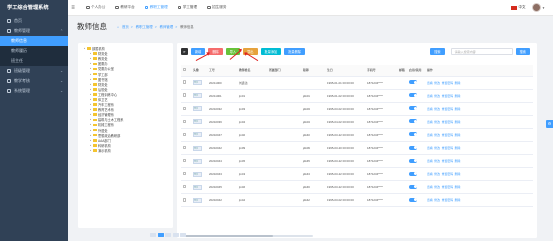 The image size is (553, 241). Describe the element at coordinates (34, 91) in the screenshot. I see `sidebar-item: 系统管理 ⌄` at that location.